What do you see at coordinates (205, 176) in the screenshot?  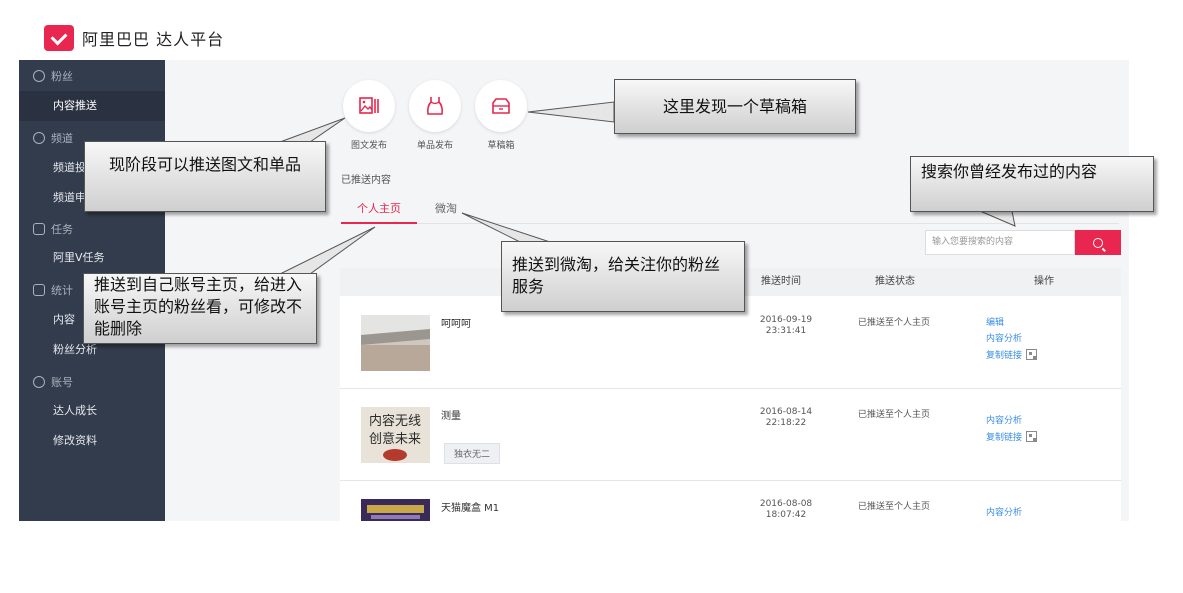 I see `callout-publish: 现阶段可以推送图文和单品` at bounding box center [205, 176].